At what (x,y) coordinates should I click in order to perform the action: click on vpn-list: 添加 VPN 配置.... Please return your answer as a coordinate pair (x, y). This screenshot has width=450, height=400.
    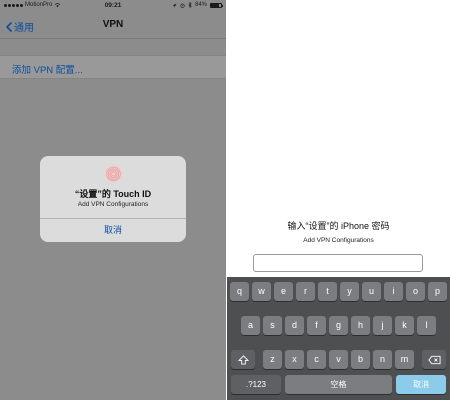
    Looking at the image, I should click on (113, 67).